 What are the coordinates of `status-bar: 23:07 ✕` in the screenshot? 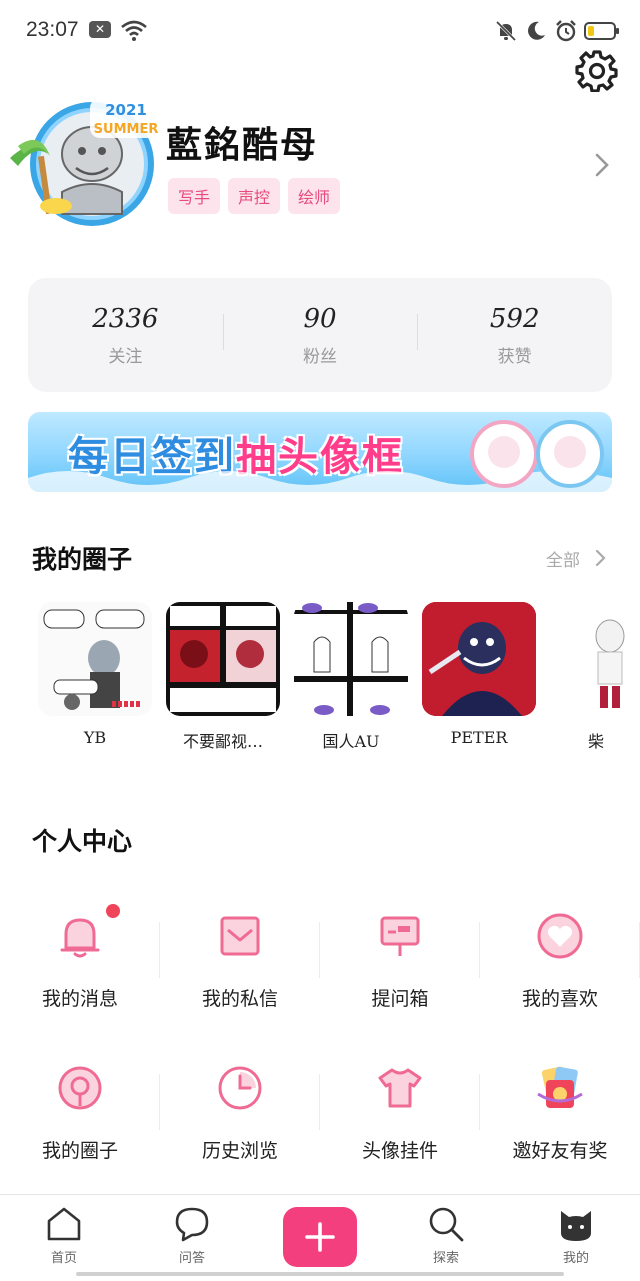 It's located at (320, 31).